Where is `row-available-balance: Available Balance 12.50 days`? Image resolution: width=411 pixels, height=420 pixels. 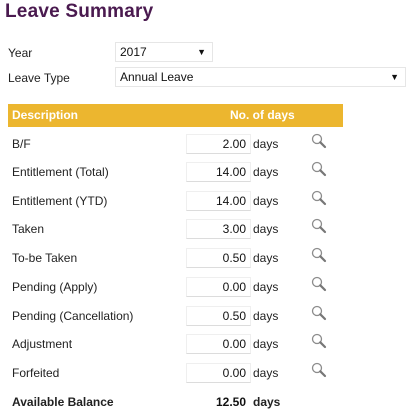 row-available-balance: Available Balance 12.50 days is located at coordinates (175, 402).